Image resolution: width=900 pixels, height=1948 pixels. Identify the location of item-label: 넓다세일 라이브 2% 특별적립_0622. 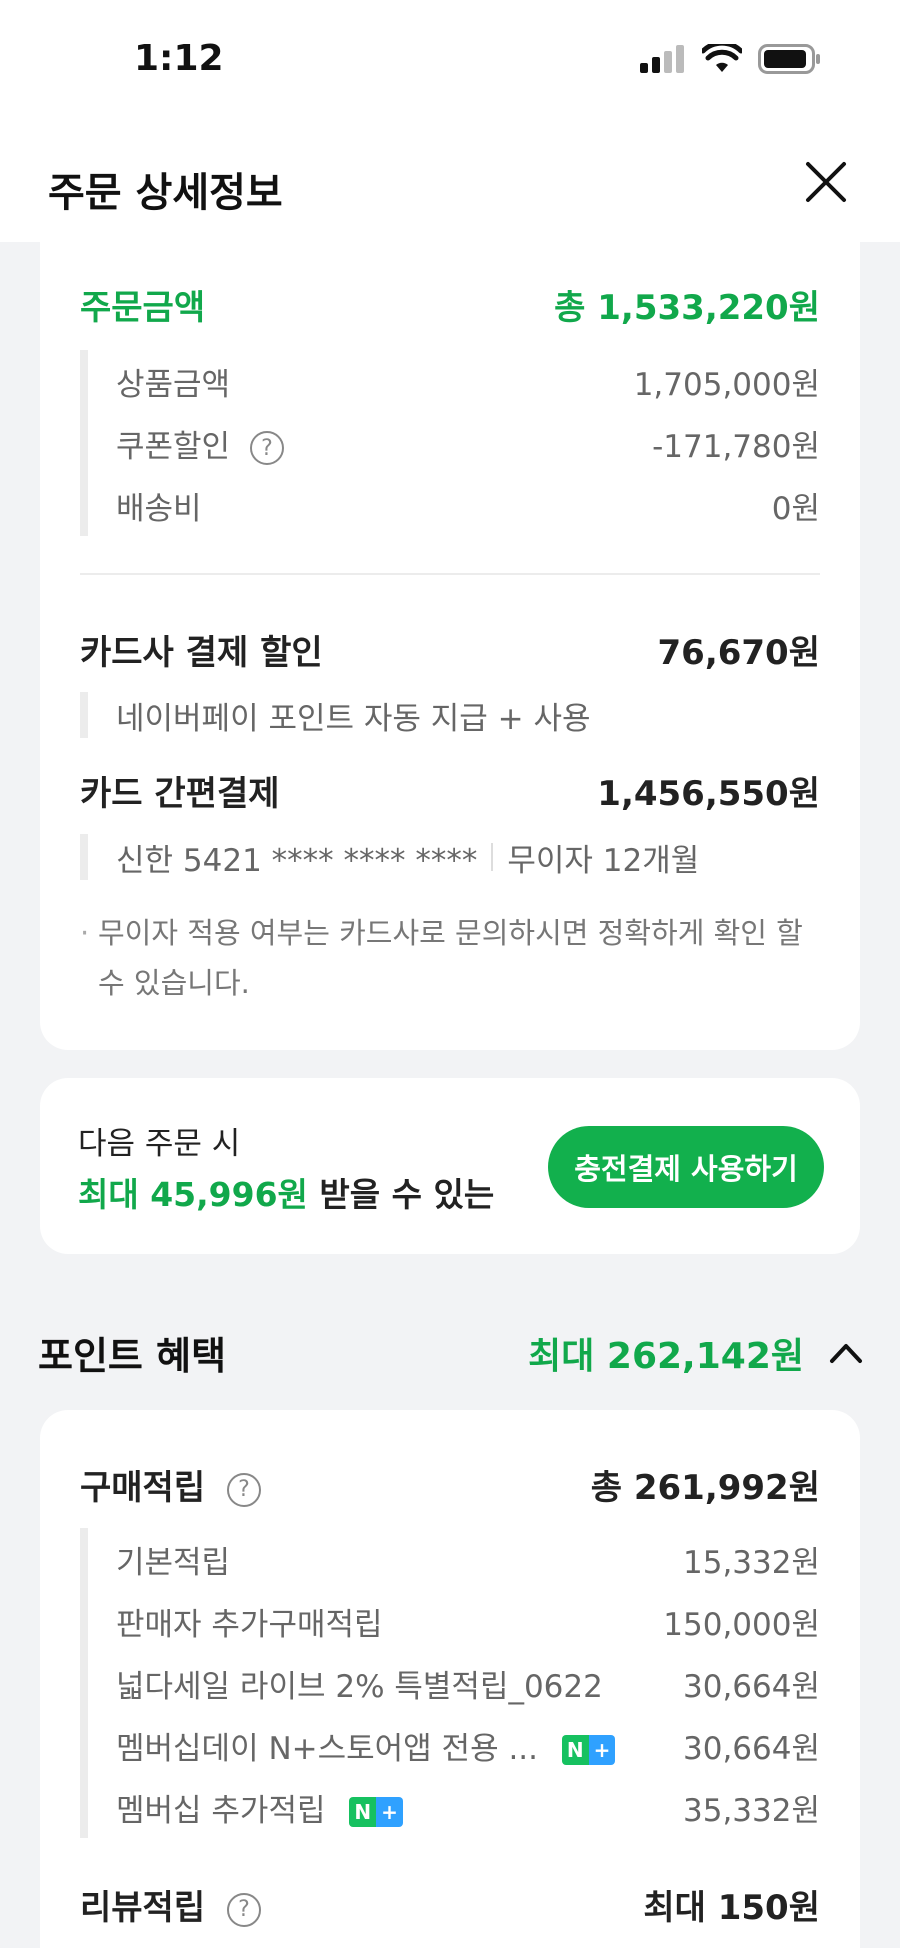
(359, 1686).